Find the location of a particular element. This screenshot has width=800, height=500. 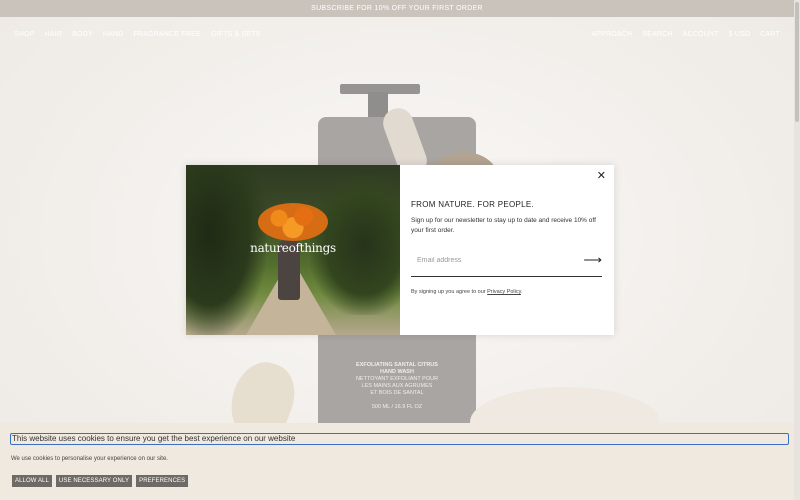

privacy-prefix: By signing up you agree to our is located at coordinates (449, 292).